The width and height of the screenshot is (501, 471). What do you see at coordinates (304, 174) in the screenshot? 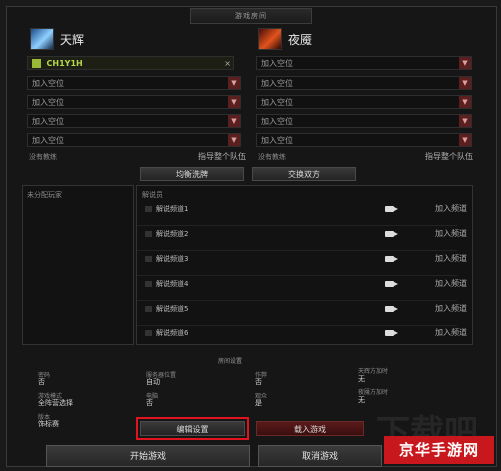
I see `swap-teams-button: 交换双方` at bounding box center [304, 174].